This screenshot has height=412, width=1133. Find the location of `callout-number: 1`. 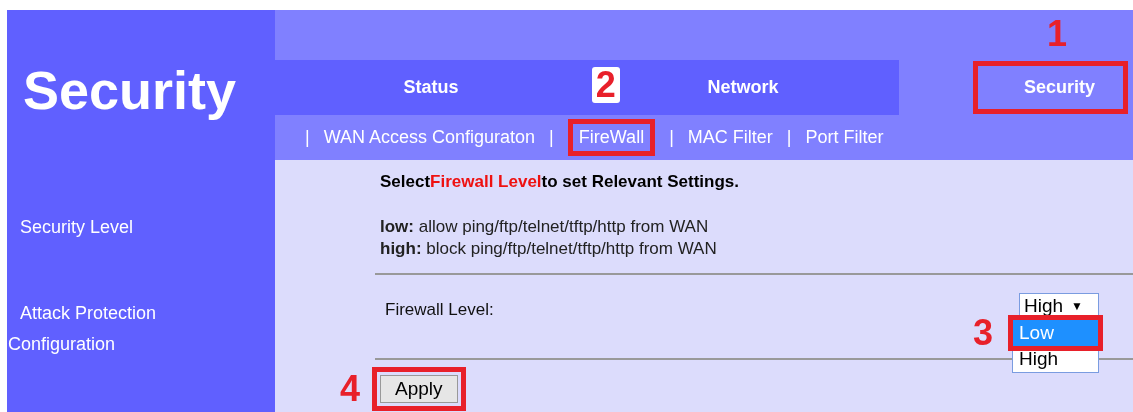

callout-number: 1 is located at coordinates (1056, 34).